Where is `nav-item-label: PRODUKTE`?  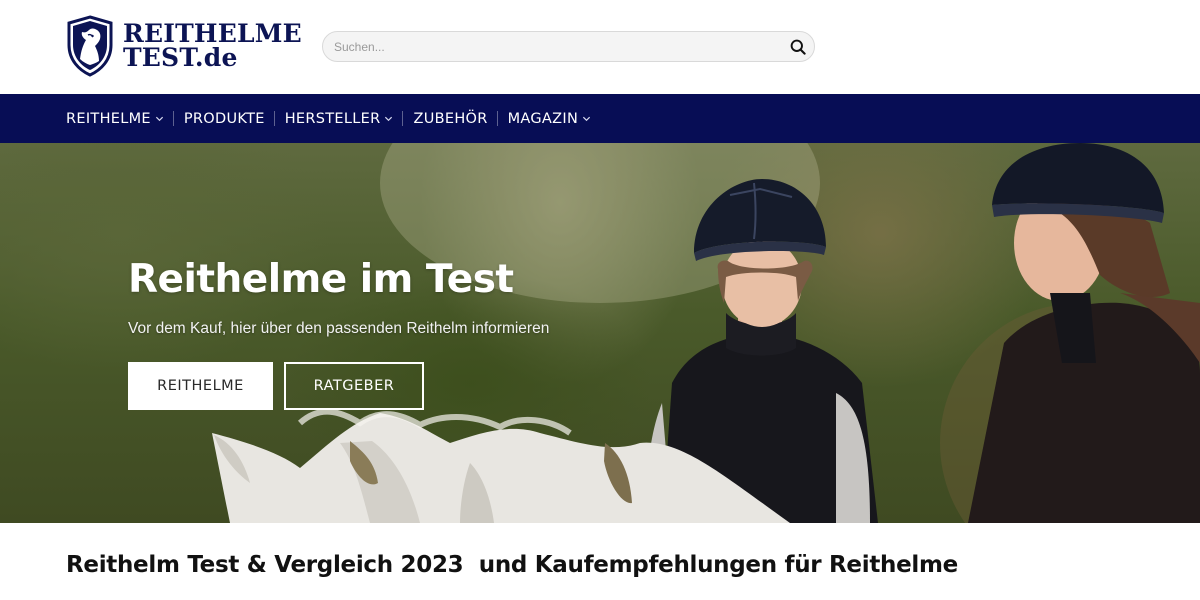 nav-item-label: PRODUKTE is located at coordinates (224, 118).